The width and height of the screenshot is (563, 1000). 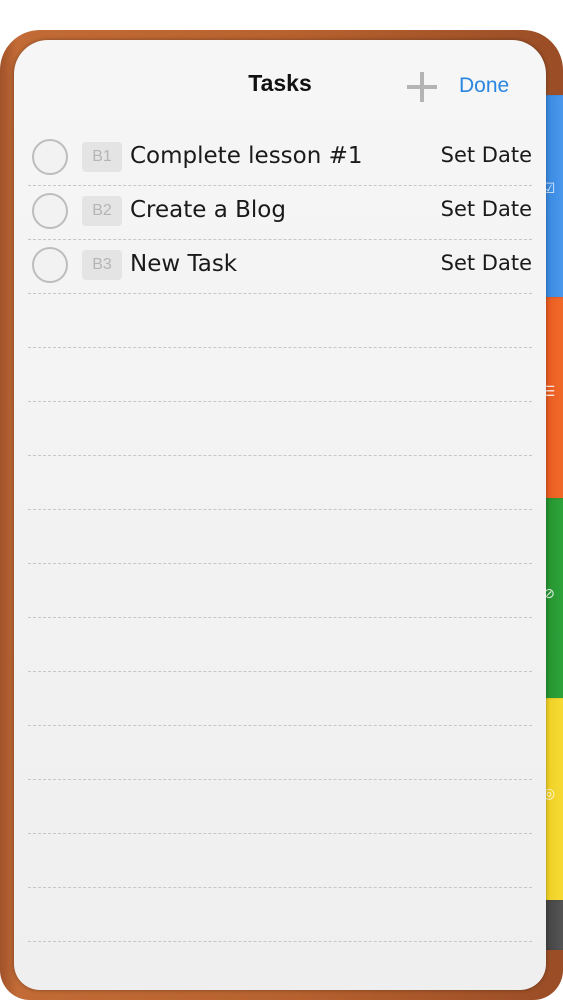 What do you see at coordinates (208, 210) in the screenshot?
I see `task-name: Create a Blog` at bounding box center [208, 210].